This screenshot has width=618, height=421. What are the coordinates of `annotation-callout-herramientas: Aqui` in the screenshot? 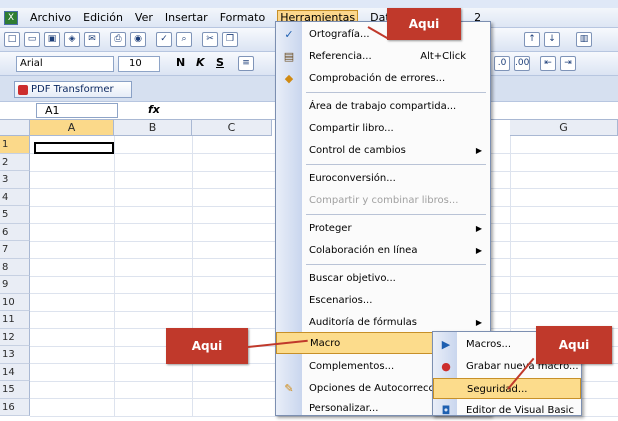 It's located at (424, 24).